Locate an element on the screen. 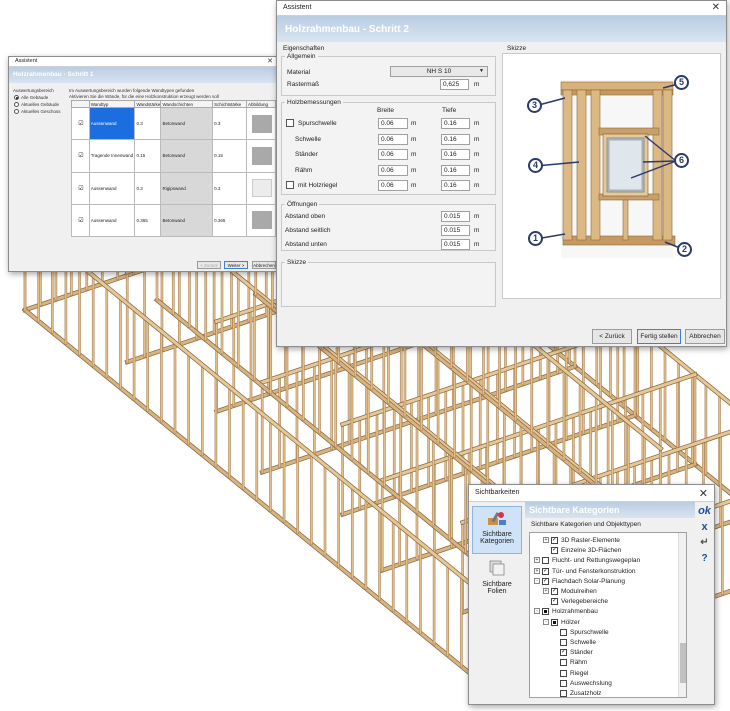 The height and width of the screenshot is (711, 730). finish-button: Fertig stellen is located at coordinates (659, 336).